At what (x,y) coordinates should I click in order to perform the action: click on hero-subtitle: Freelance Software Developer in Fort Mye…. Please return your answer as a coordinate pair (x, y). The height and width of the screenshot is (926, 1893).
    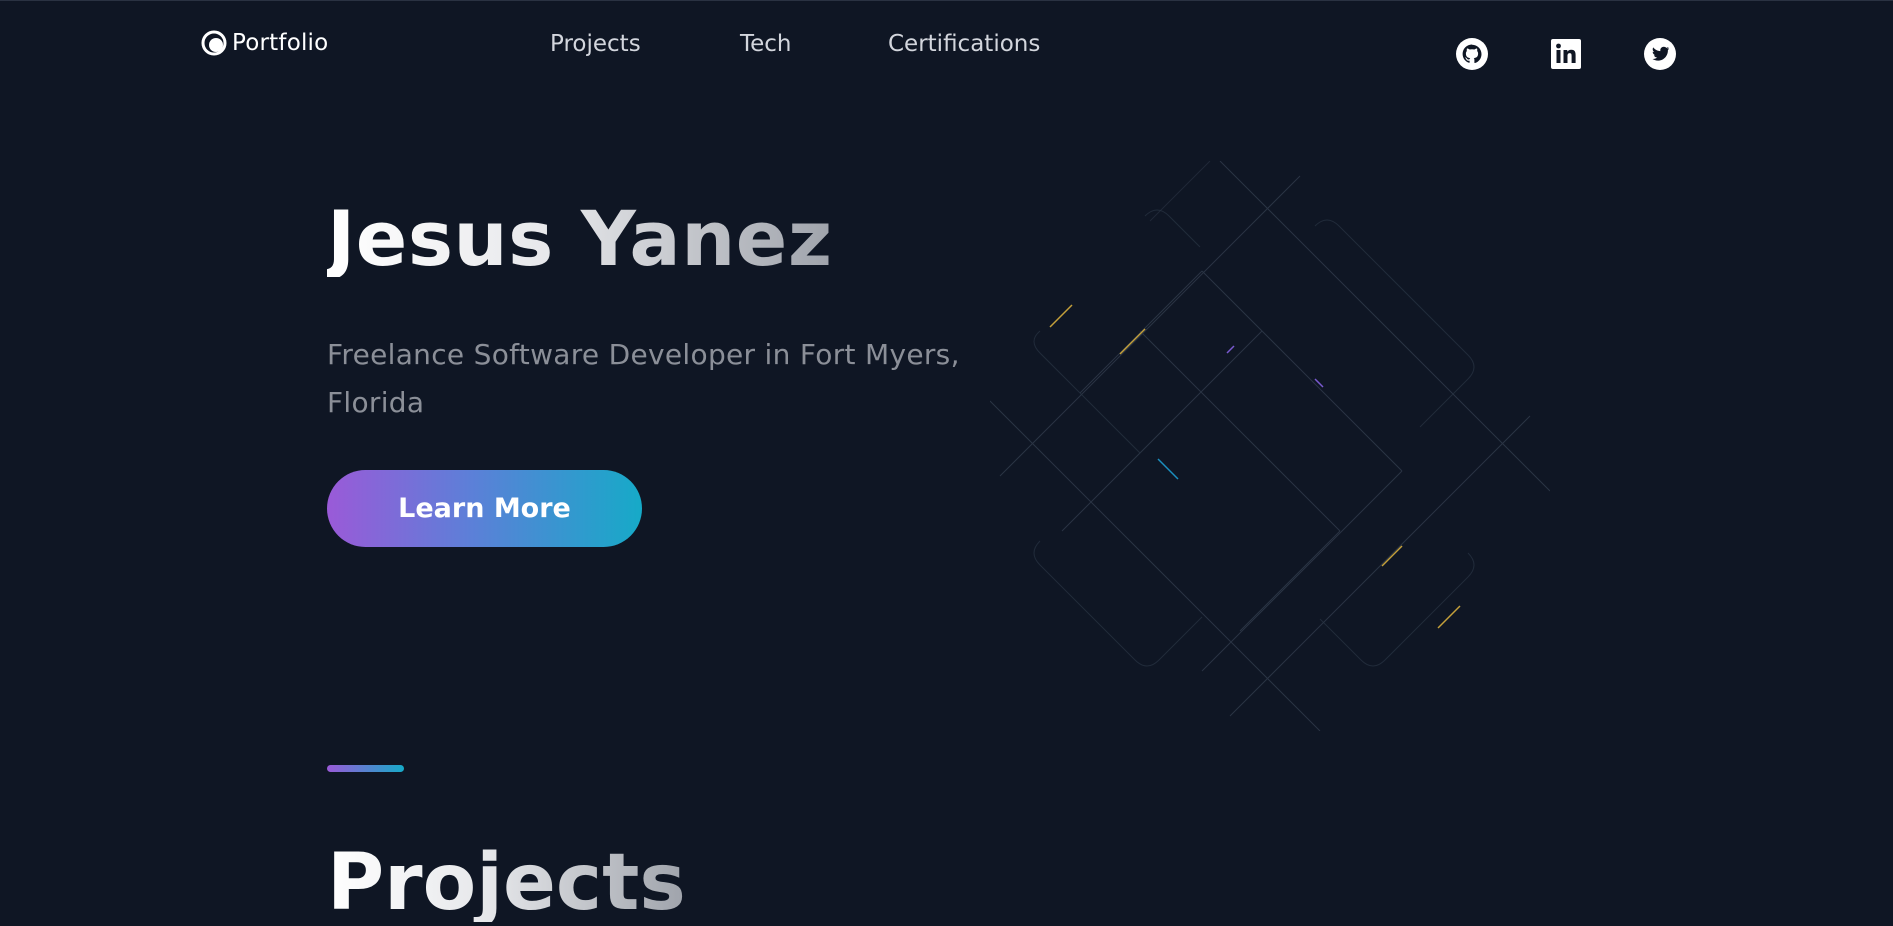
    Looking at the image, I should click on (643, 378).